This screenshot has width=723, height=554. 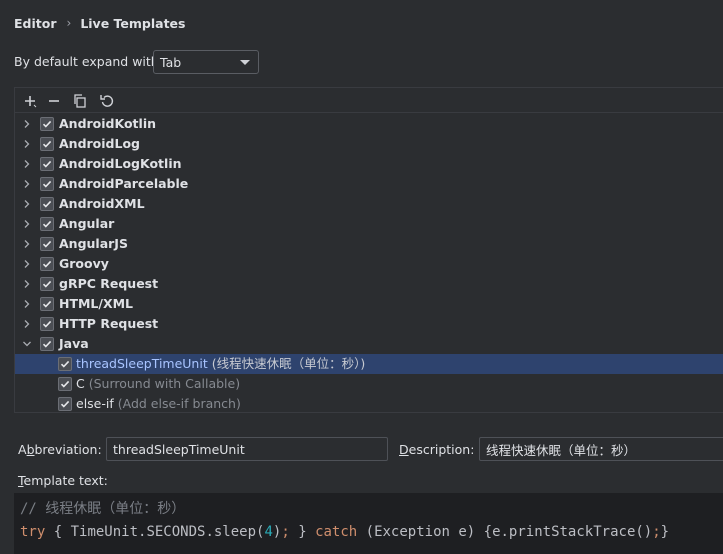 I want to click on template-name: else-if, so click(x=95, y=403).